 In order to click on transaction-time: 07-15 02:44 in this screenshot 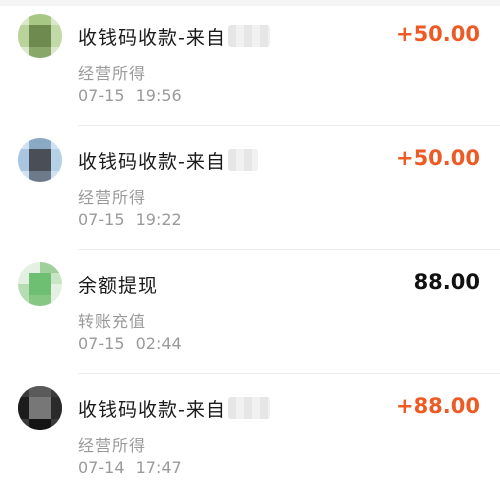, I will do `click(130, 343)`.